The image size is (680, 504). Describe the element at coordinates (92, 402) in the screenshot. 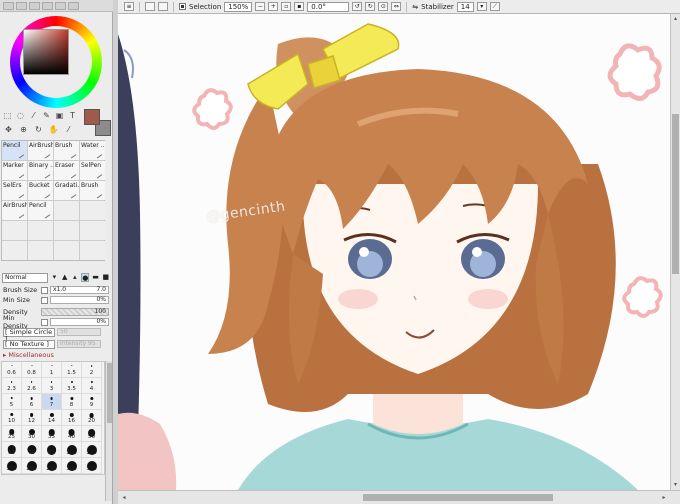

I see `size-preset-cell: 9` at that location.